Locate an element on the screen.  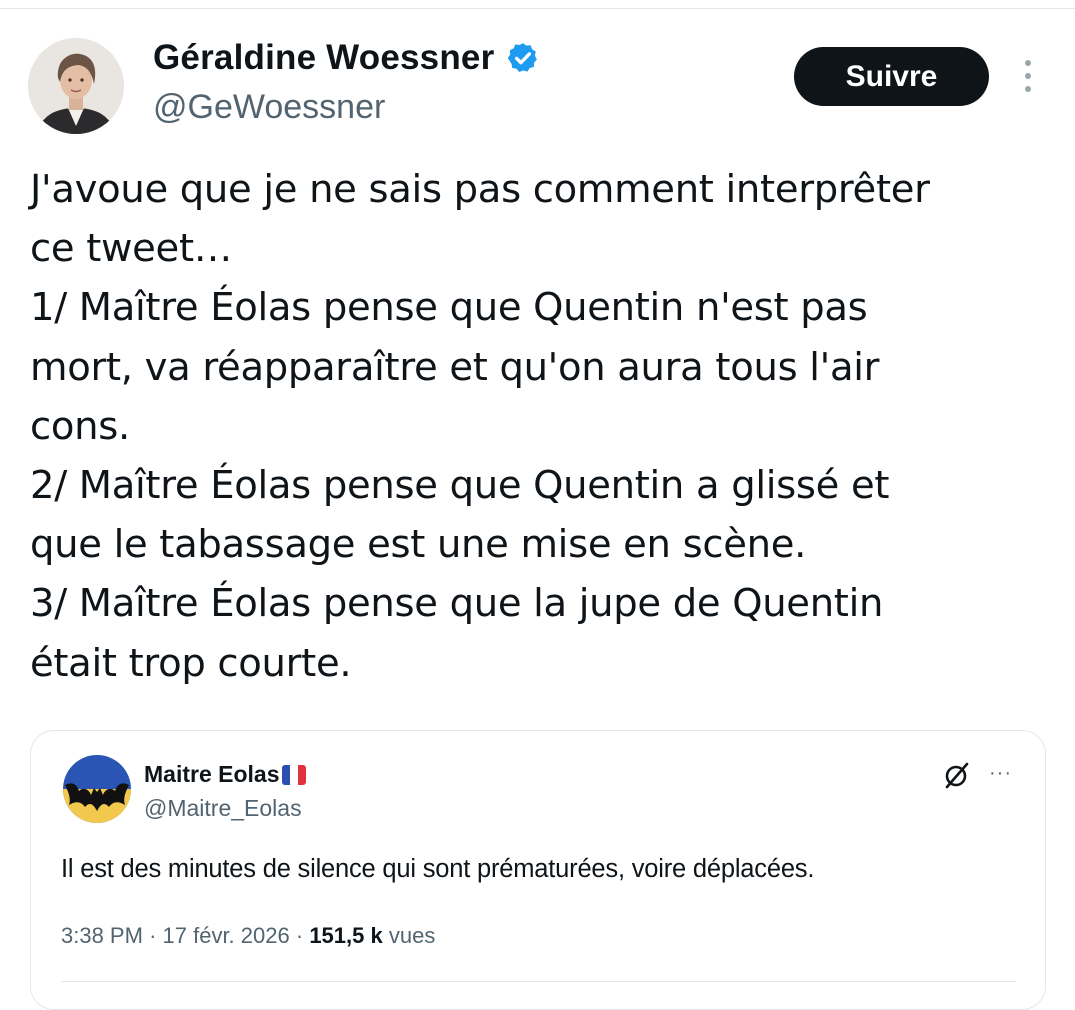
avatar-photo is located at coordinates (76, 86).